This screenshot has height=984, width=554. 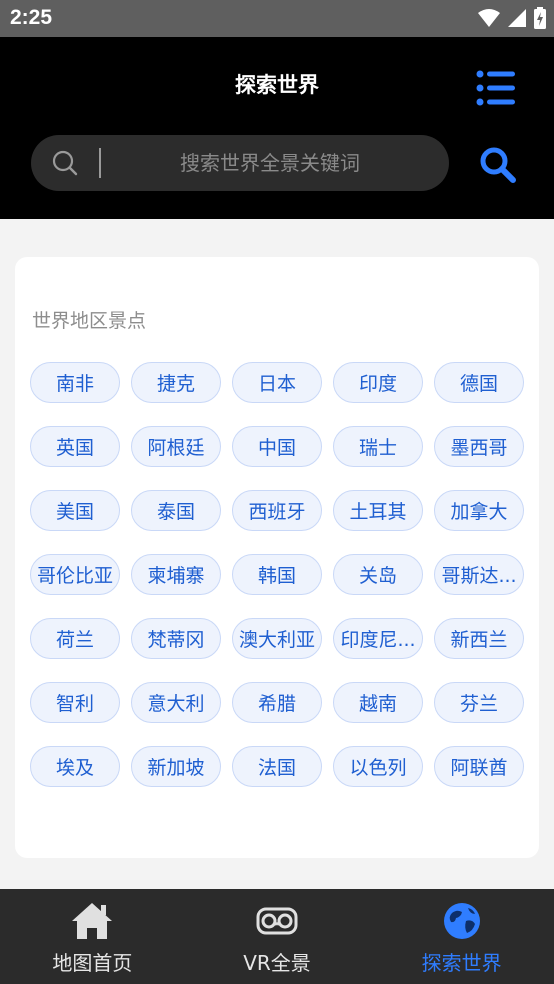 What do you see at coordinates (75, 510) in the screenshot?
I see `region-tag: 美国` at bounding box center [75, 510].